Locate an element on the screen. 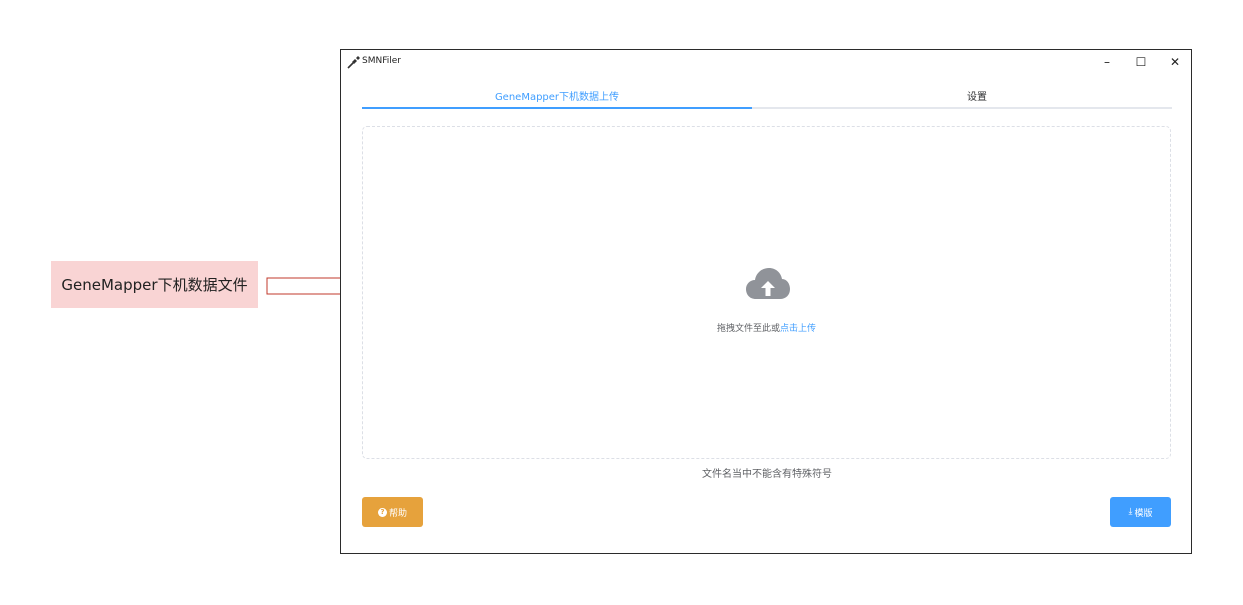 The width and height of the screenshot is (1243, 605). minimize-icon: – is located at coordinates (1107, 62).